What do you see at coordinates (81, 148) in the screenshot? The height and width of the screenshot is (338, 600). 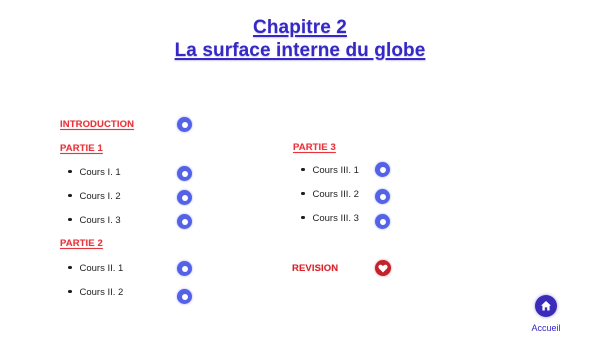 I see `partie-1-heading: PARTIE 1` at bounding box center [81, 148].